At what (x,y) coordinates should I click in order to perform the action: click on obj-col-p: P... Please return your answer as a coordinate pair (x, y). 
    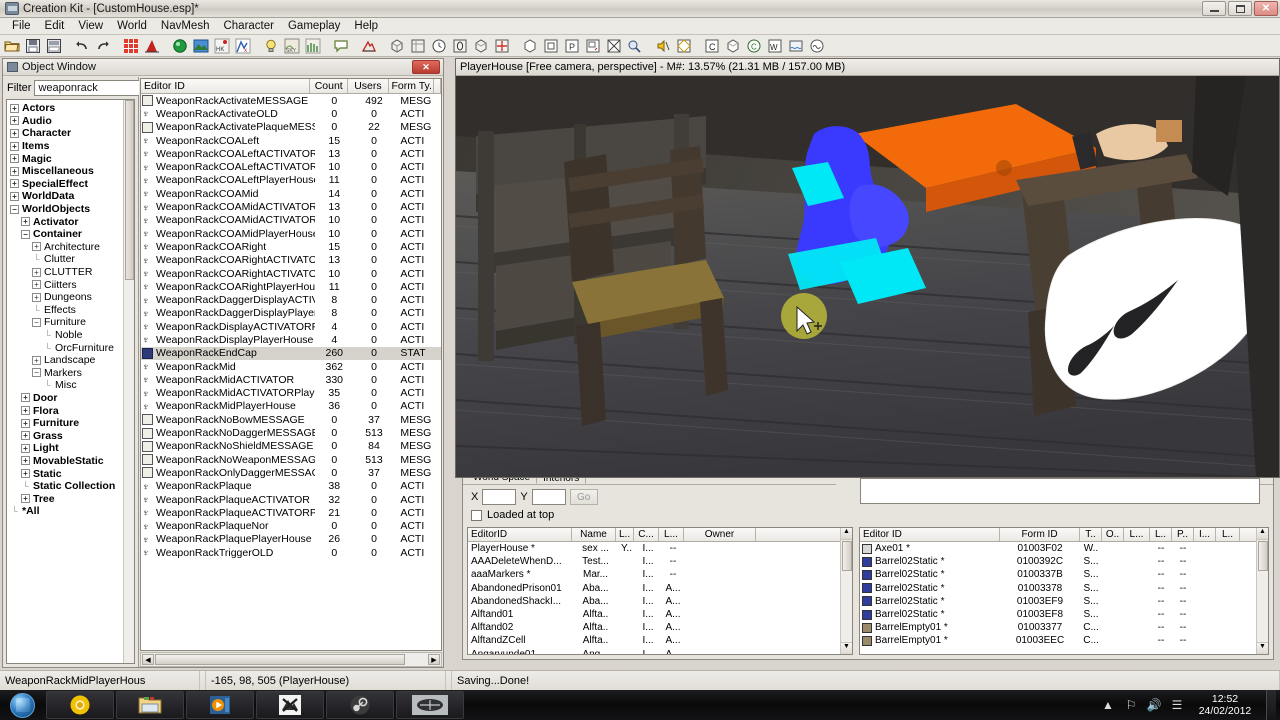
    Looking at the image, I should click on (1183, 534).